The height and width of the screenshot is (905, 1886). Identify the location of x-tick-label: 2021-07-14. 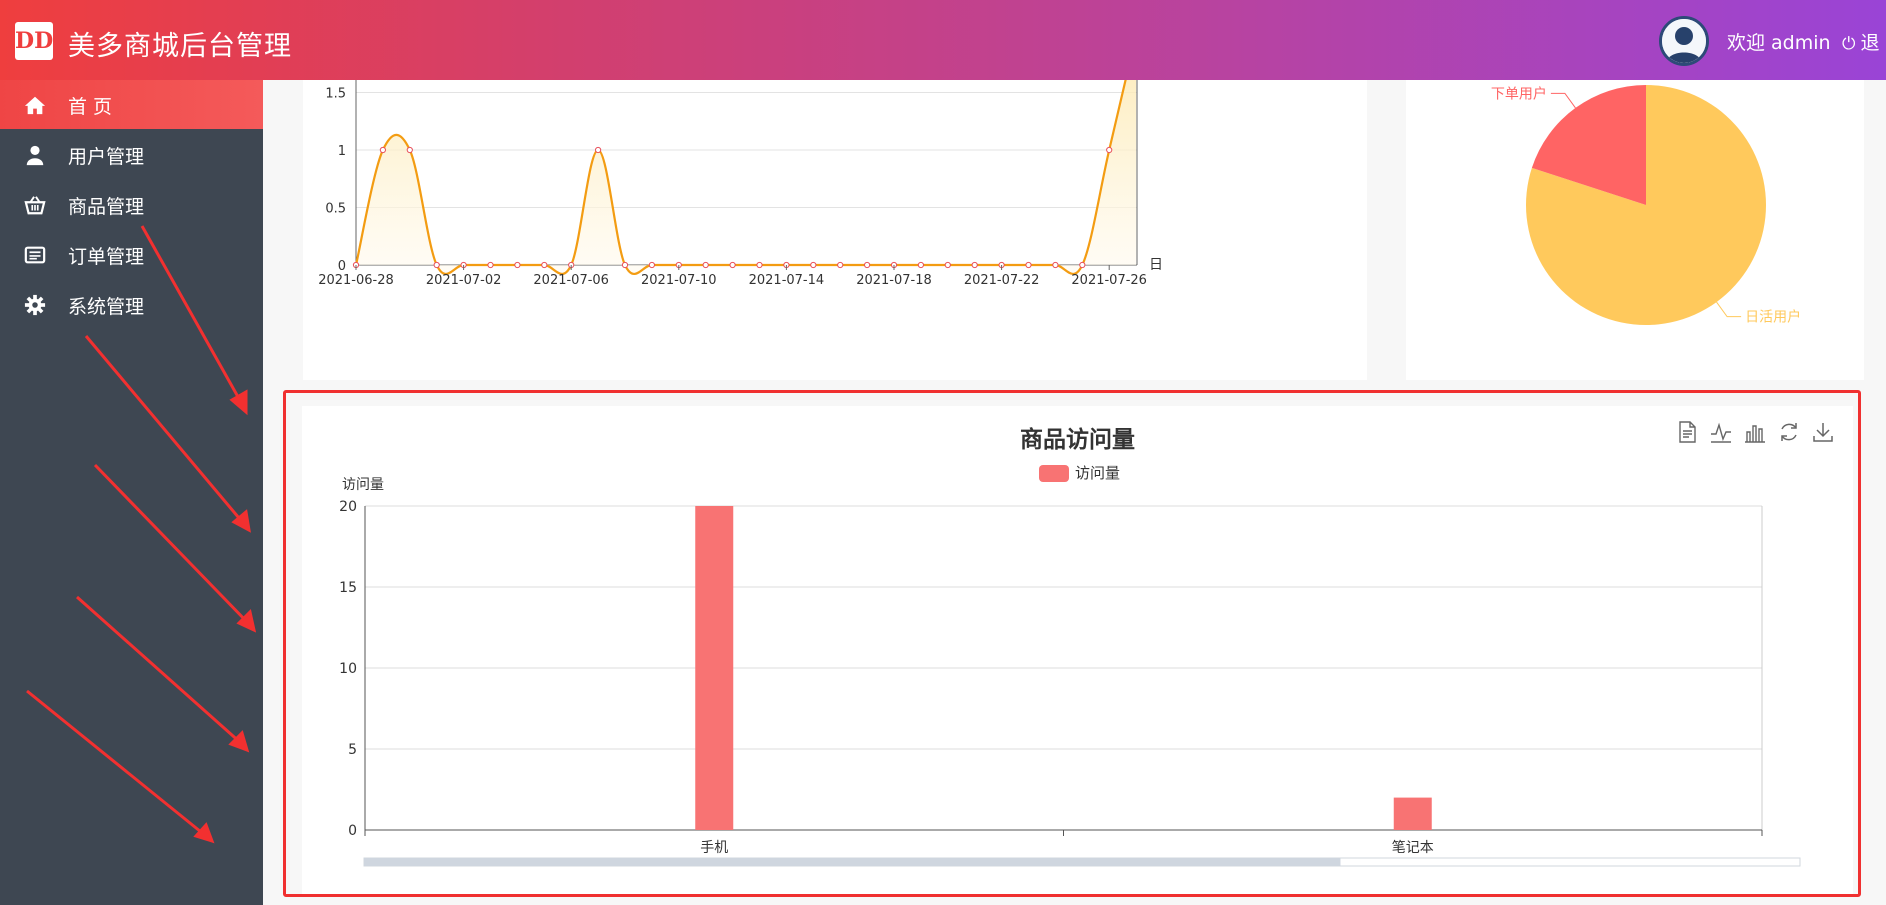
(787, 280).